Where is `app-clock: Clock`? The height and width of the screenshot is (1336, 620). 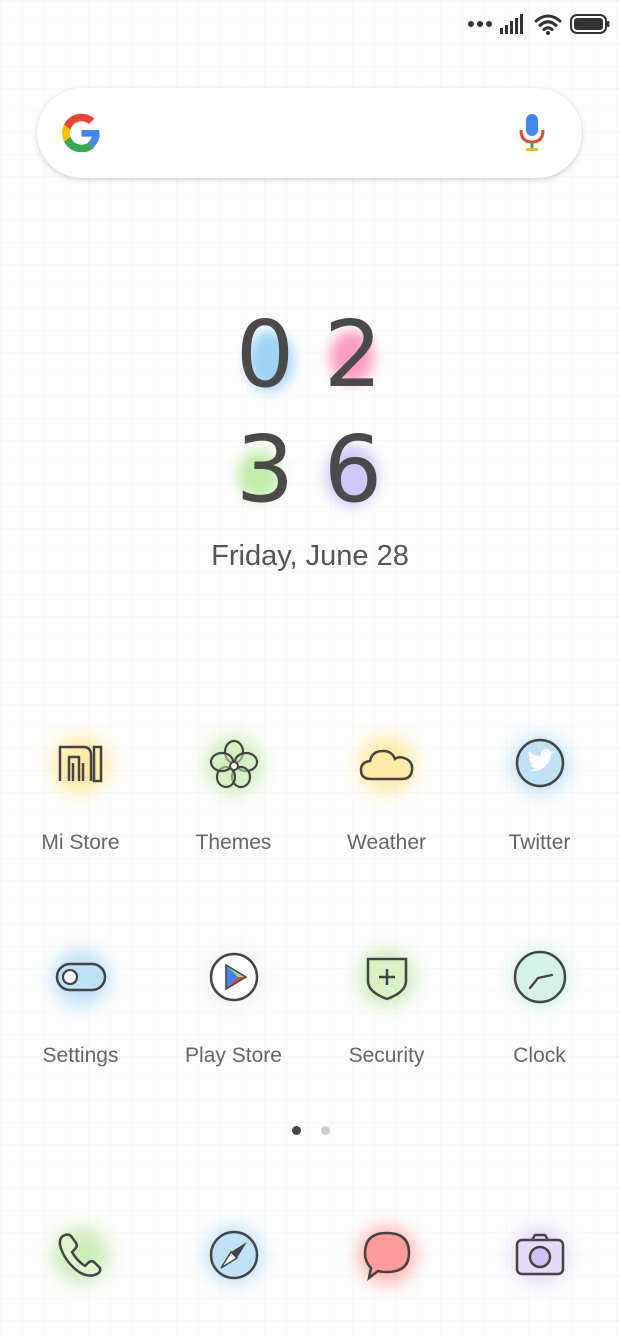 app-clock: Clock is located at coordinates (539, 1003).